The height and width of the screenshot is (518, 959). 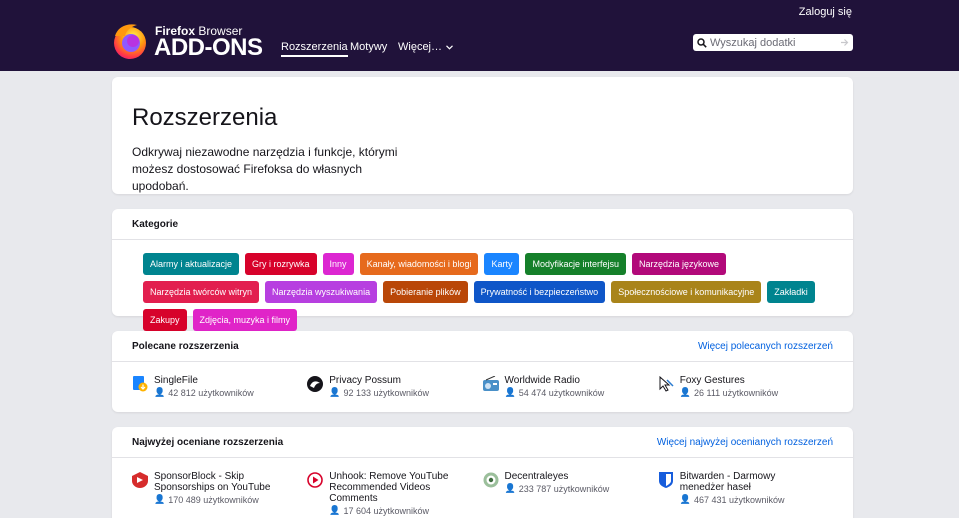 I want to click on brand-title: ADD-ONS, so click(x=208, y=48).